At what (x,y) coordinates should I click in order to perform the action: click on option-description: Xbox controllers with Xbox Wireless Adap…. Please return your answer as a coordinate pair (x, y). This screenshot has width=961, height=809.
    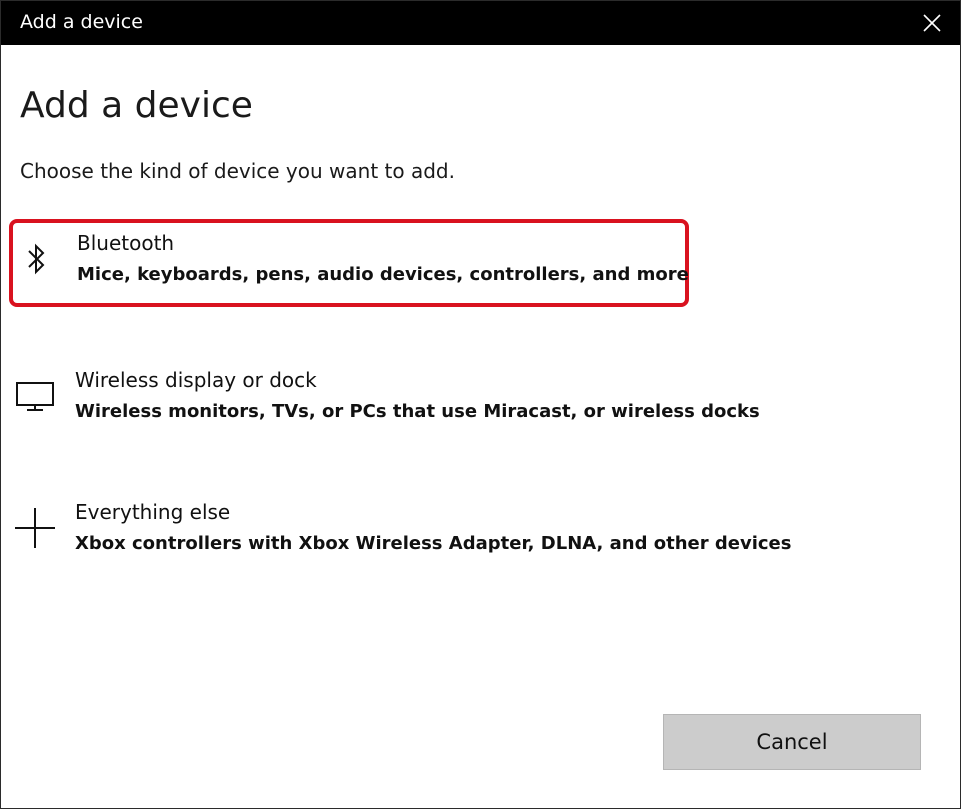
    Looking at the image, I should click on (433, 543).